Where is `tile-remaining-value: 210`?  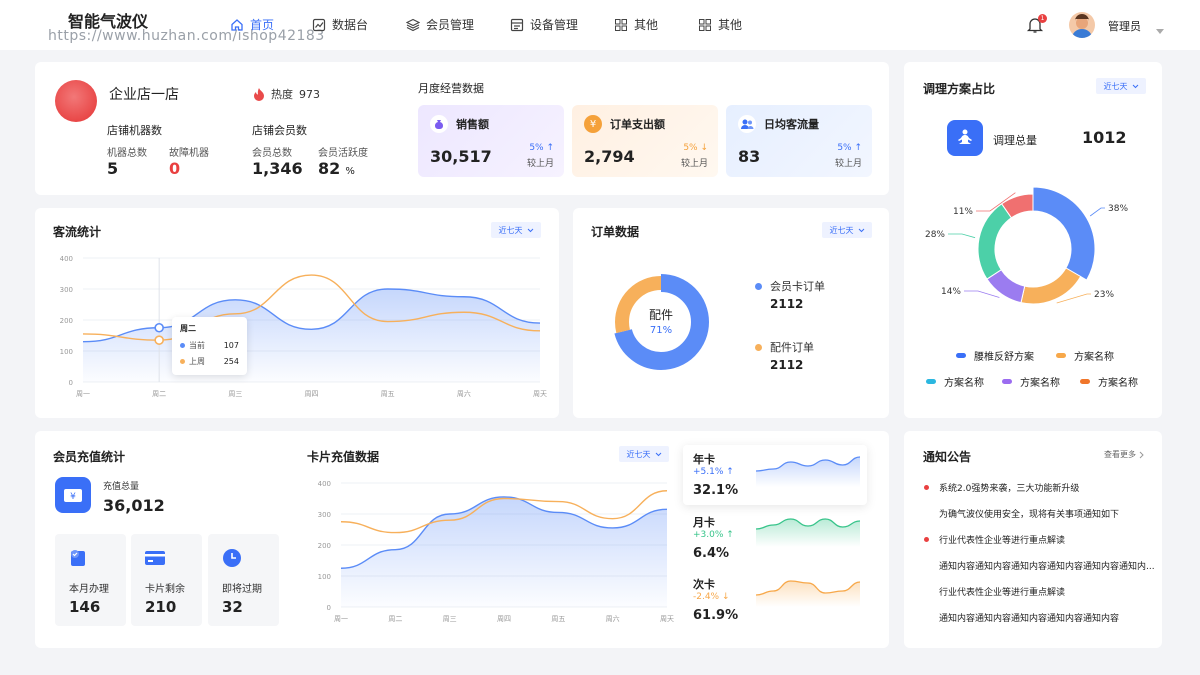
tile-remaining-value: 210 is located at coordinates (161, 607).